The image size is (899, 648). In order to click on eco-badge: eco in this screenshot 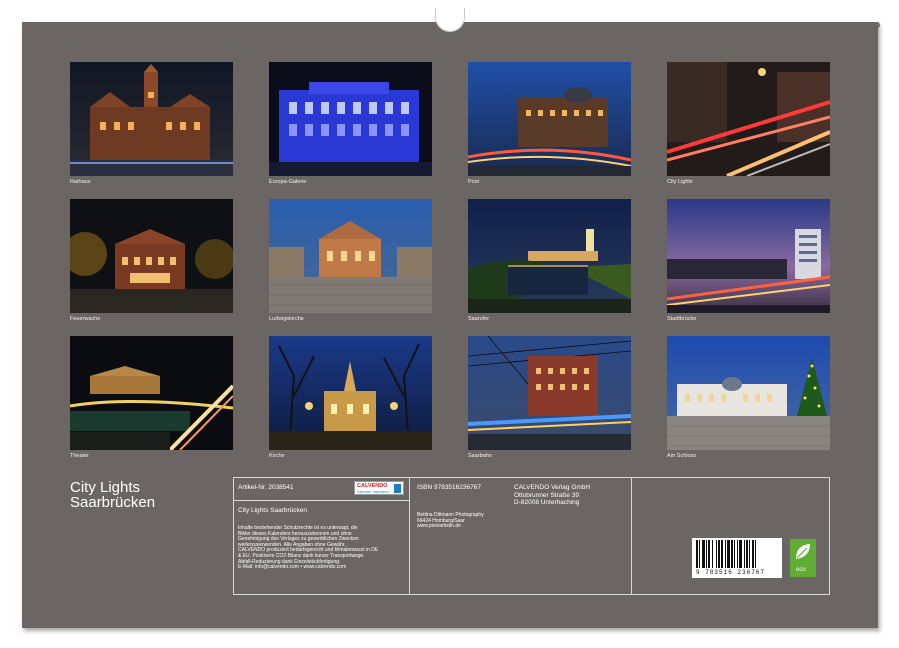, I will do `click(803, 558)`.